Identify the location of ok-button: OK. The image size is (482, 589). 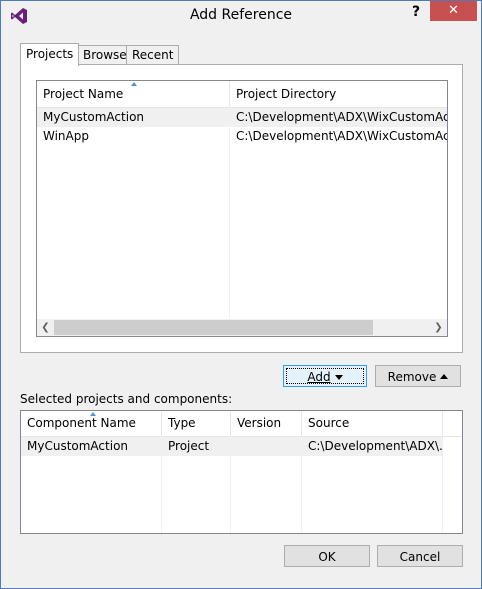
(327, 556).